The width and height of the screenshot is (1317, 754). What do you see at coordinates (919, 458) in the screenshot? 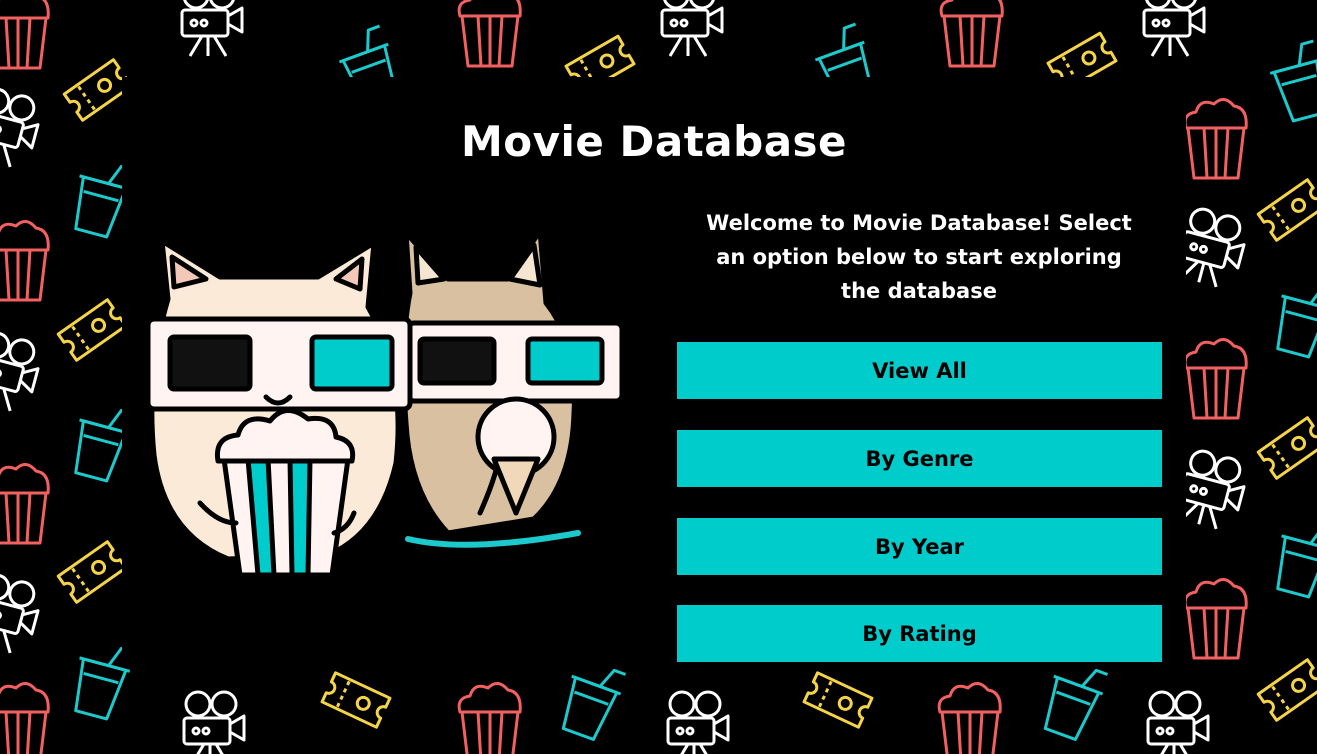
I see `by-genre-button: By Genre` at bounding box center [919, 458].